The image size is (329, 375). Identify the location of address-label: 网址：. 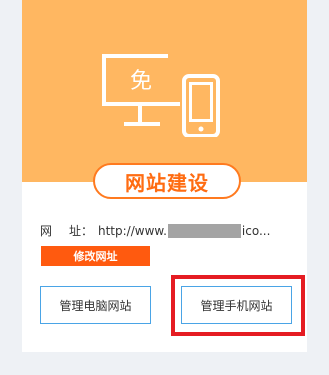
(67, 231).